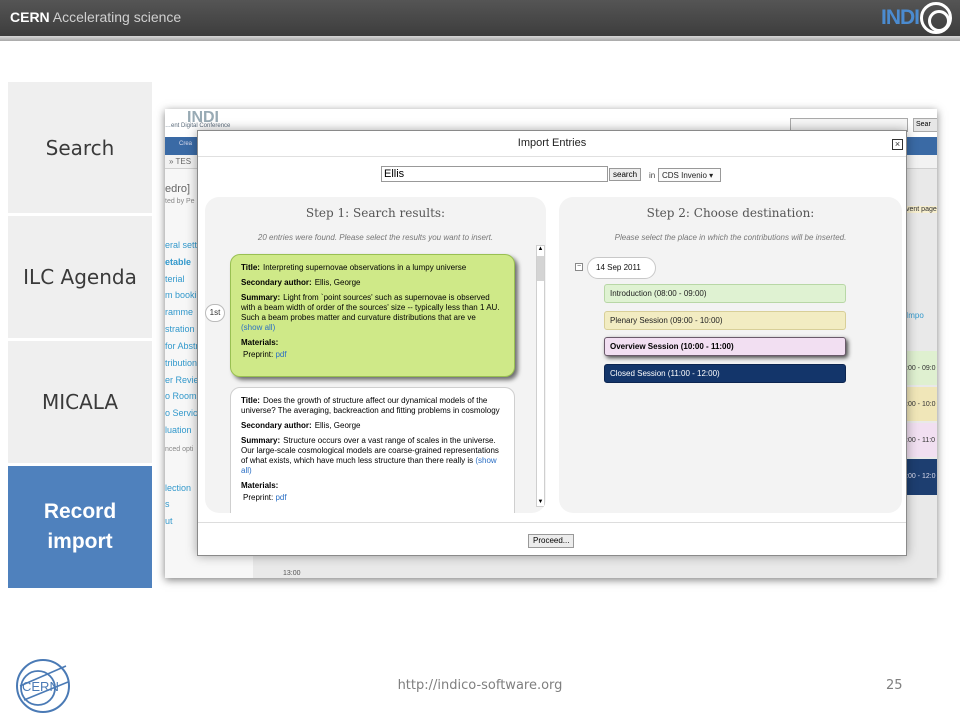 The height and width of the screenshot is (720, 960). What do you see at coordinates (178, 430) in the screenshot?
I see `bg-menu-item: luation` at bounding box center [178, 430].